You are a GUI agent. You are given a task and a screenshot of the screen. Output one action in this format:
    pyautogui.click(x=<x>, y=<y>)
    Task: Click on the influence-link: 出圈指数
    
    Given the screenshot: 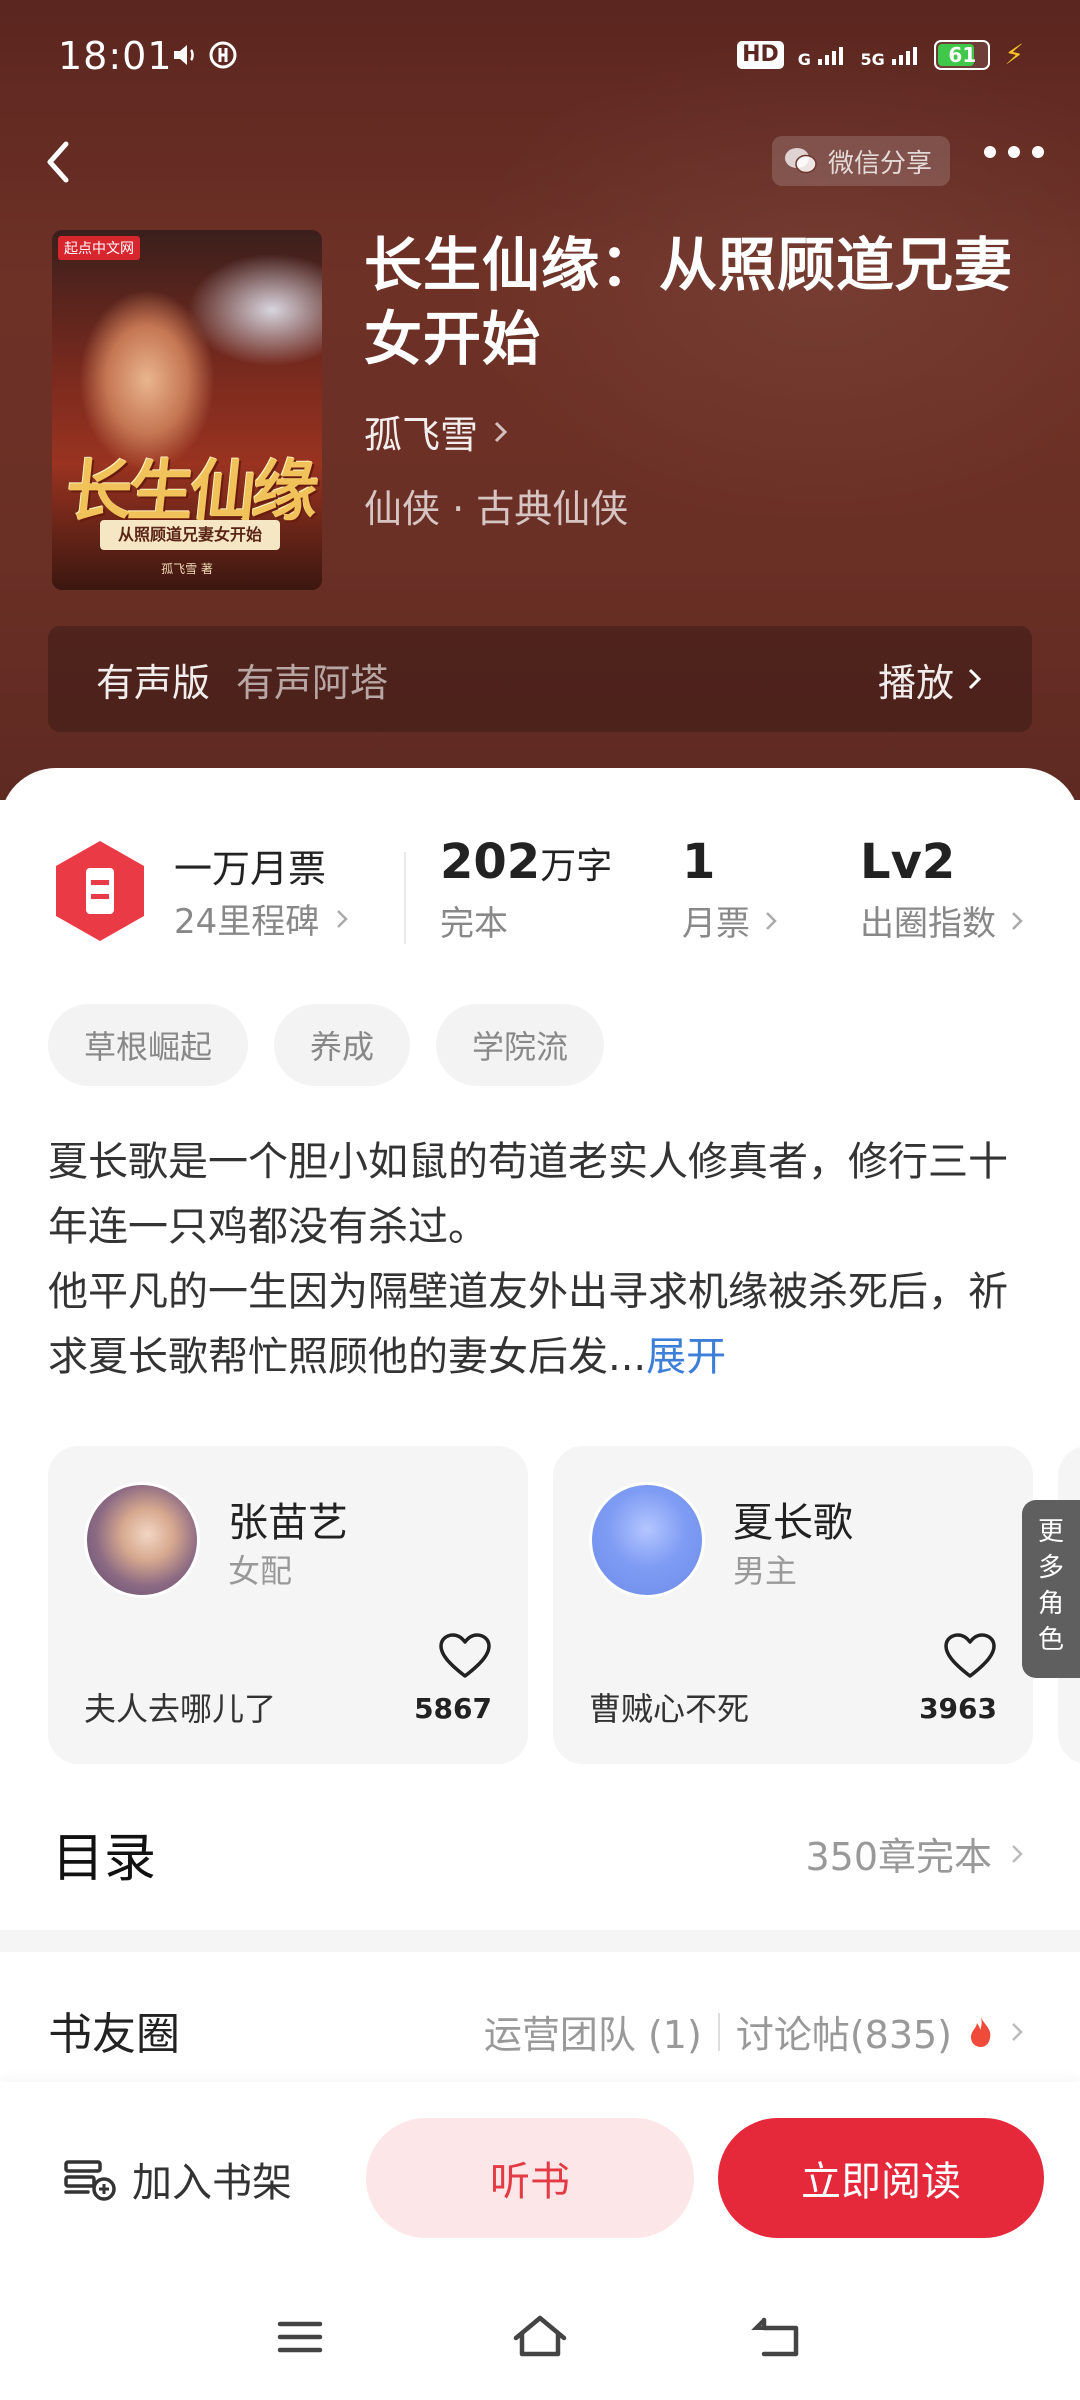 What is the action you would take?
    pyautogui.click(x=942, y=920)
    